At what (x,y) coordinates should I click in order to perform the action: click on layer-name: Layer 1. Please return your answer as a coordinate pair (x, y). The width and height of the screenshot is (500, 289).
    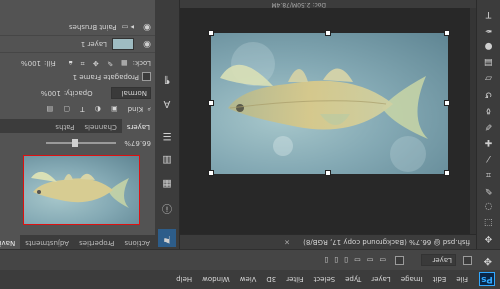
    Looking at the image, I should click on (94, 44).